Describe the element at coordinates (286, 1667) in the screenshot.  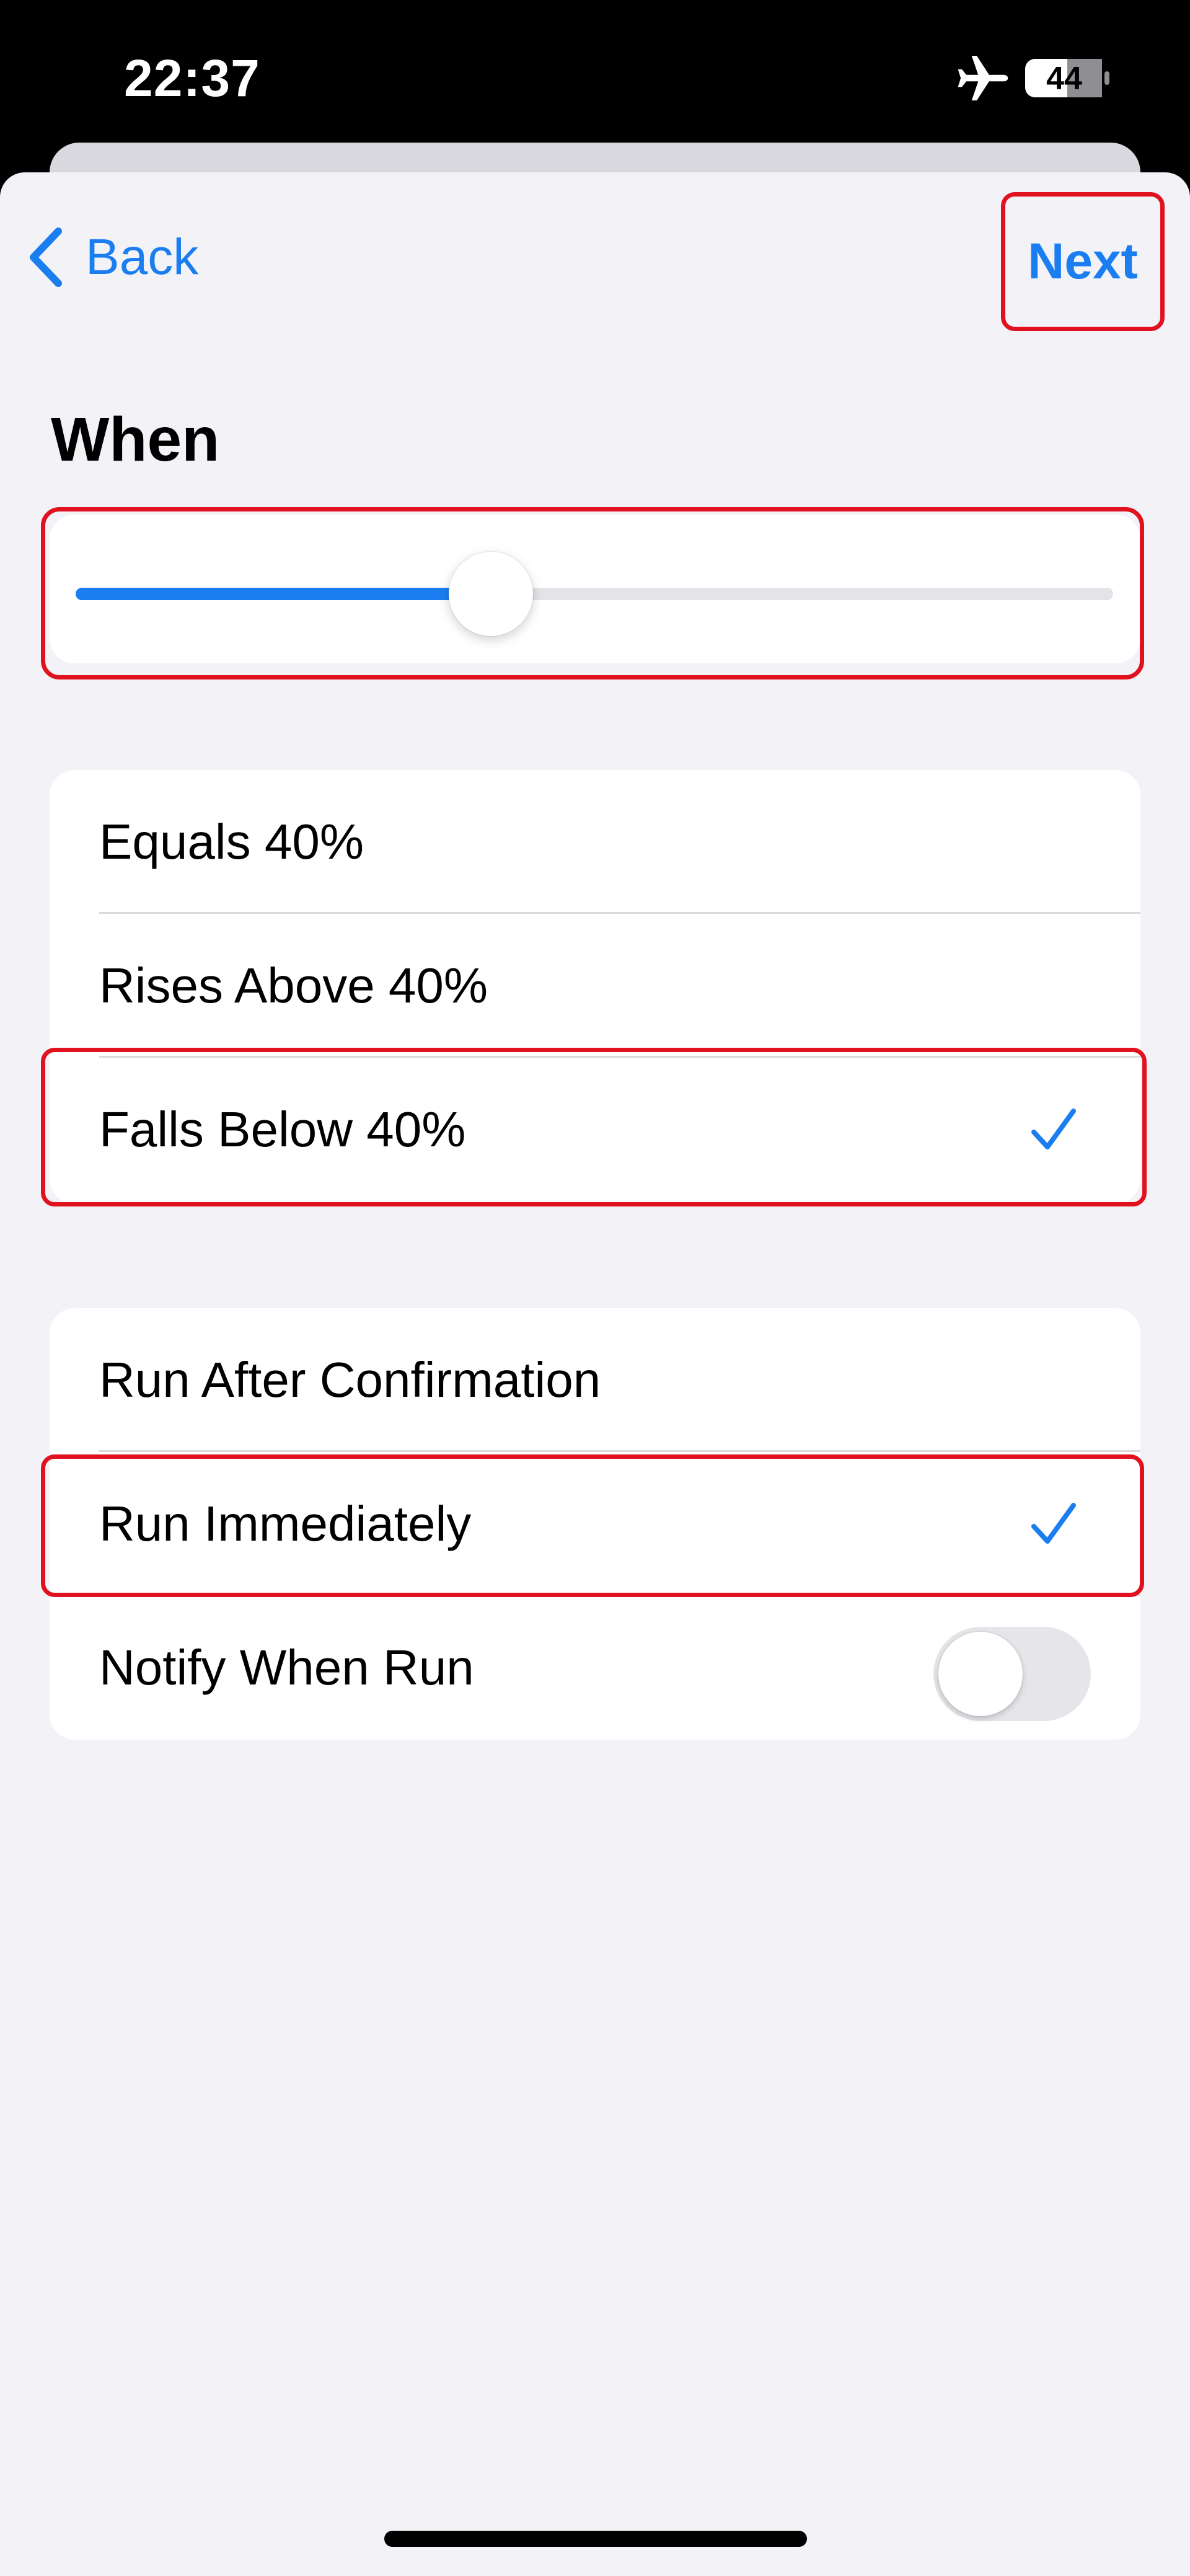
I see `notify-label: Notify When Run` at that location.